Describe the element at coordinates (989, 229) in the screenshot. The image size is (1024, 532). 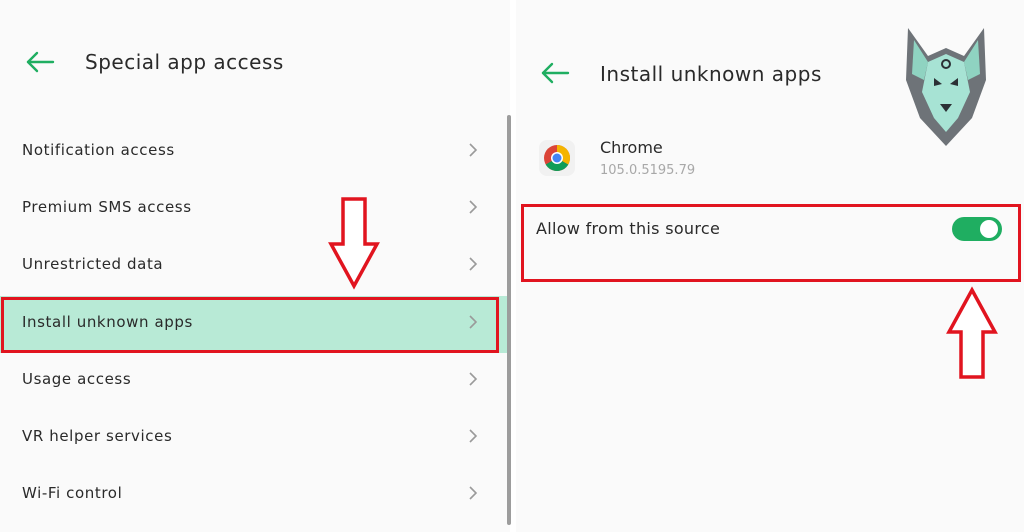
I see `toggle-knob` at that location.